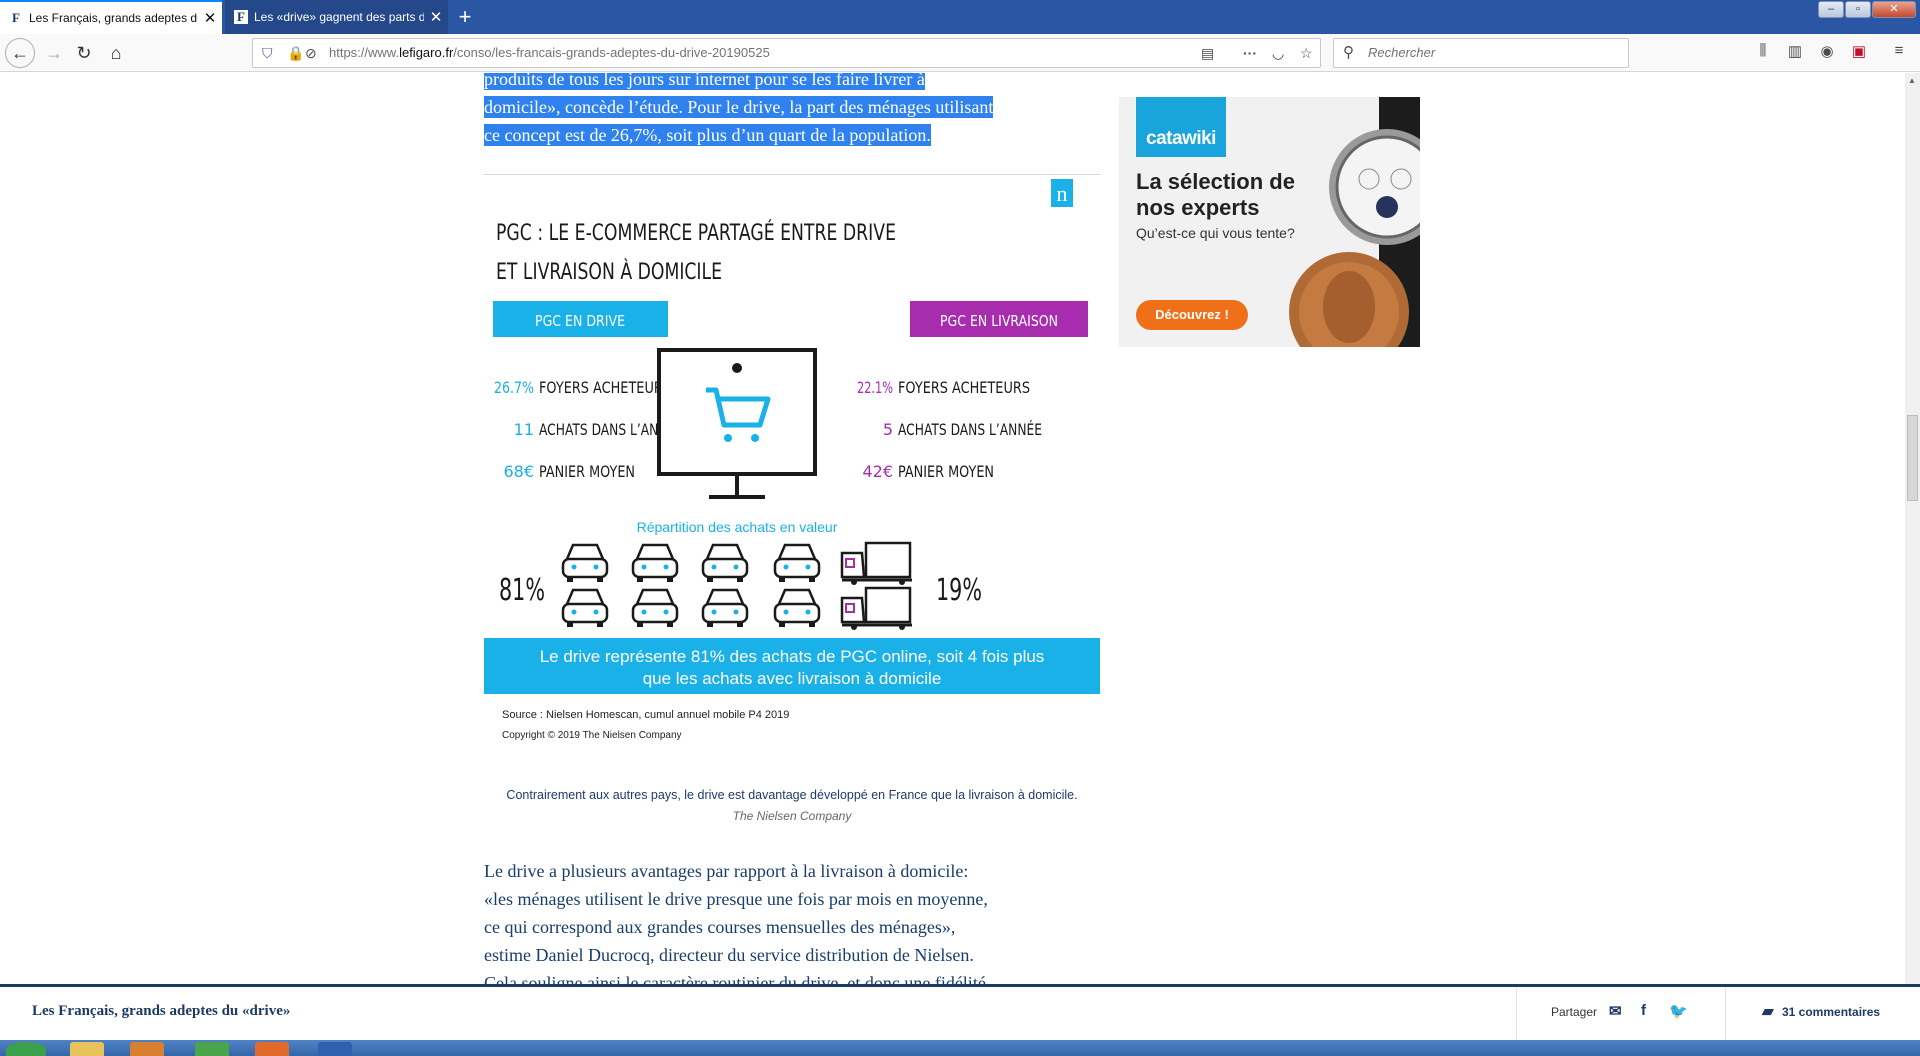  I want to click on back-button: ←, so click(20, 53).